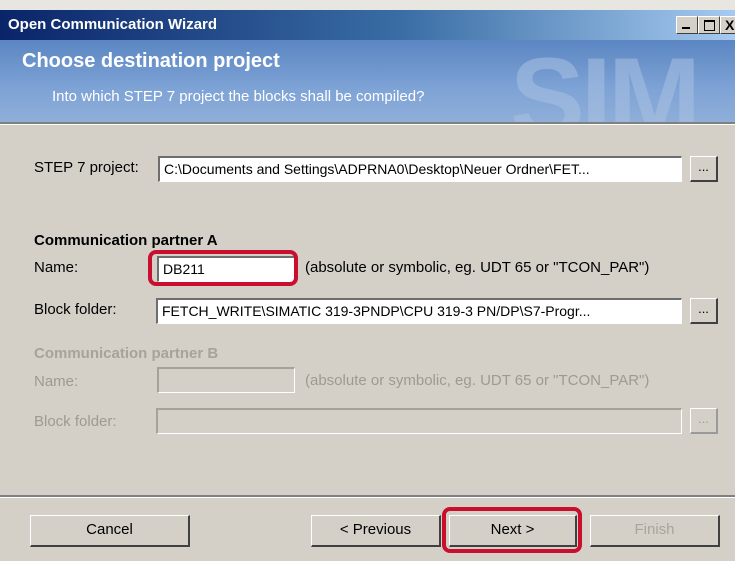  I want to click on simatic-watermark: SIM, so click(605, 81).